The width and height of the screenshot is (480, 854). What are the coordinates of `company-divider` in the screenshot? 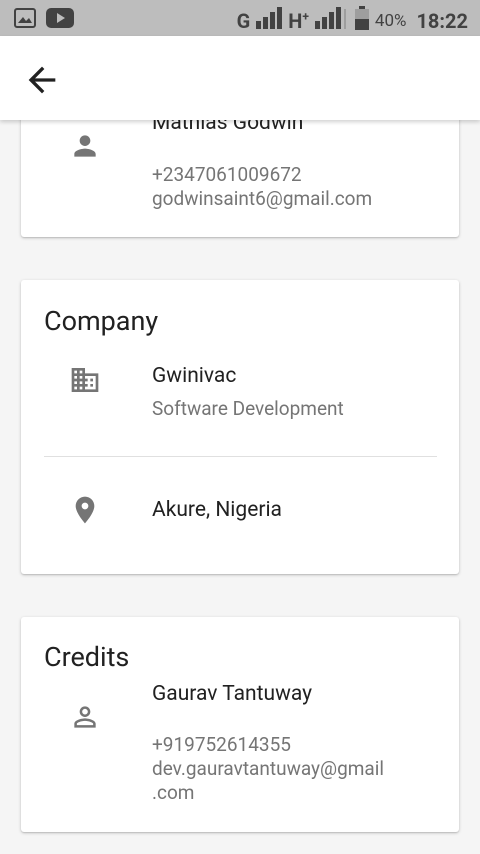 It's located at (240, 456).